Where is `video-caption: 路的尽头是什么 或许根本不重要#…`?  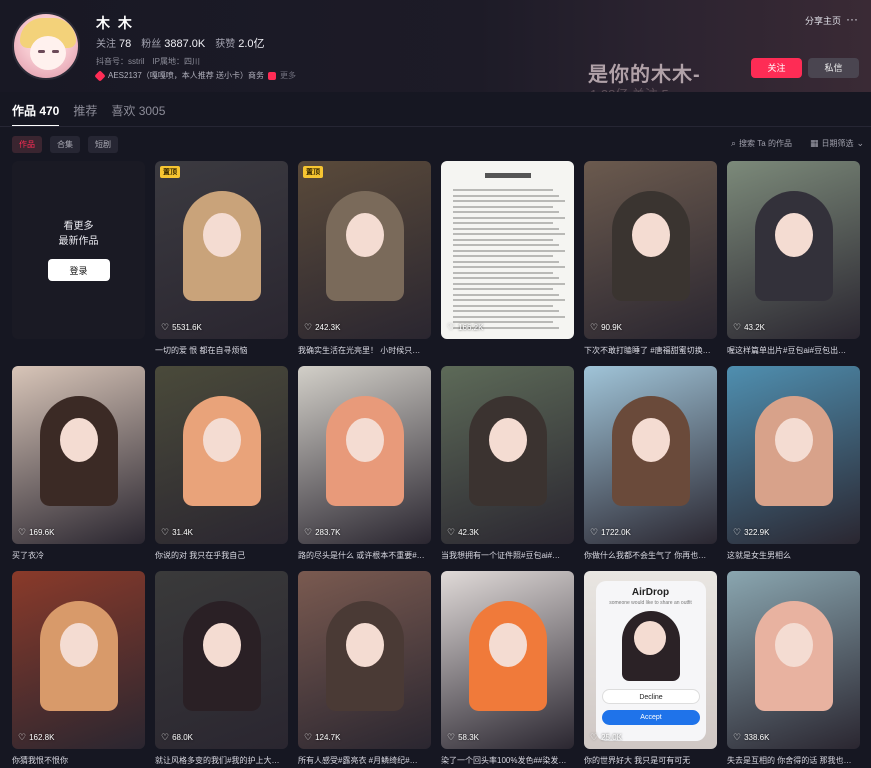 video-caption: 路的尽头是什么 或许根本不重要#… is located at coordinates (364, 555).